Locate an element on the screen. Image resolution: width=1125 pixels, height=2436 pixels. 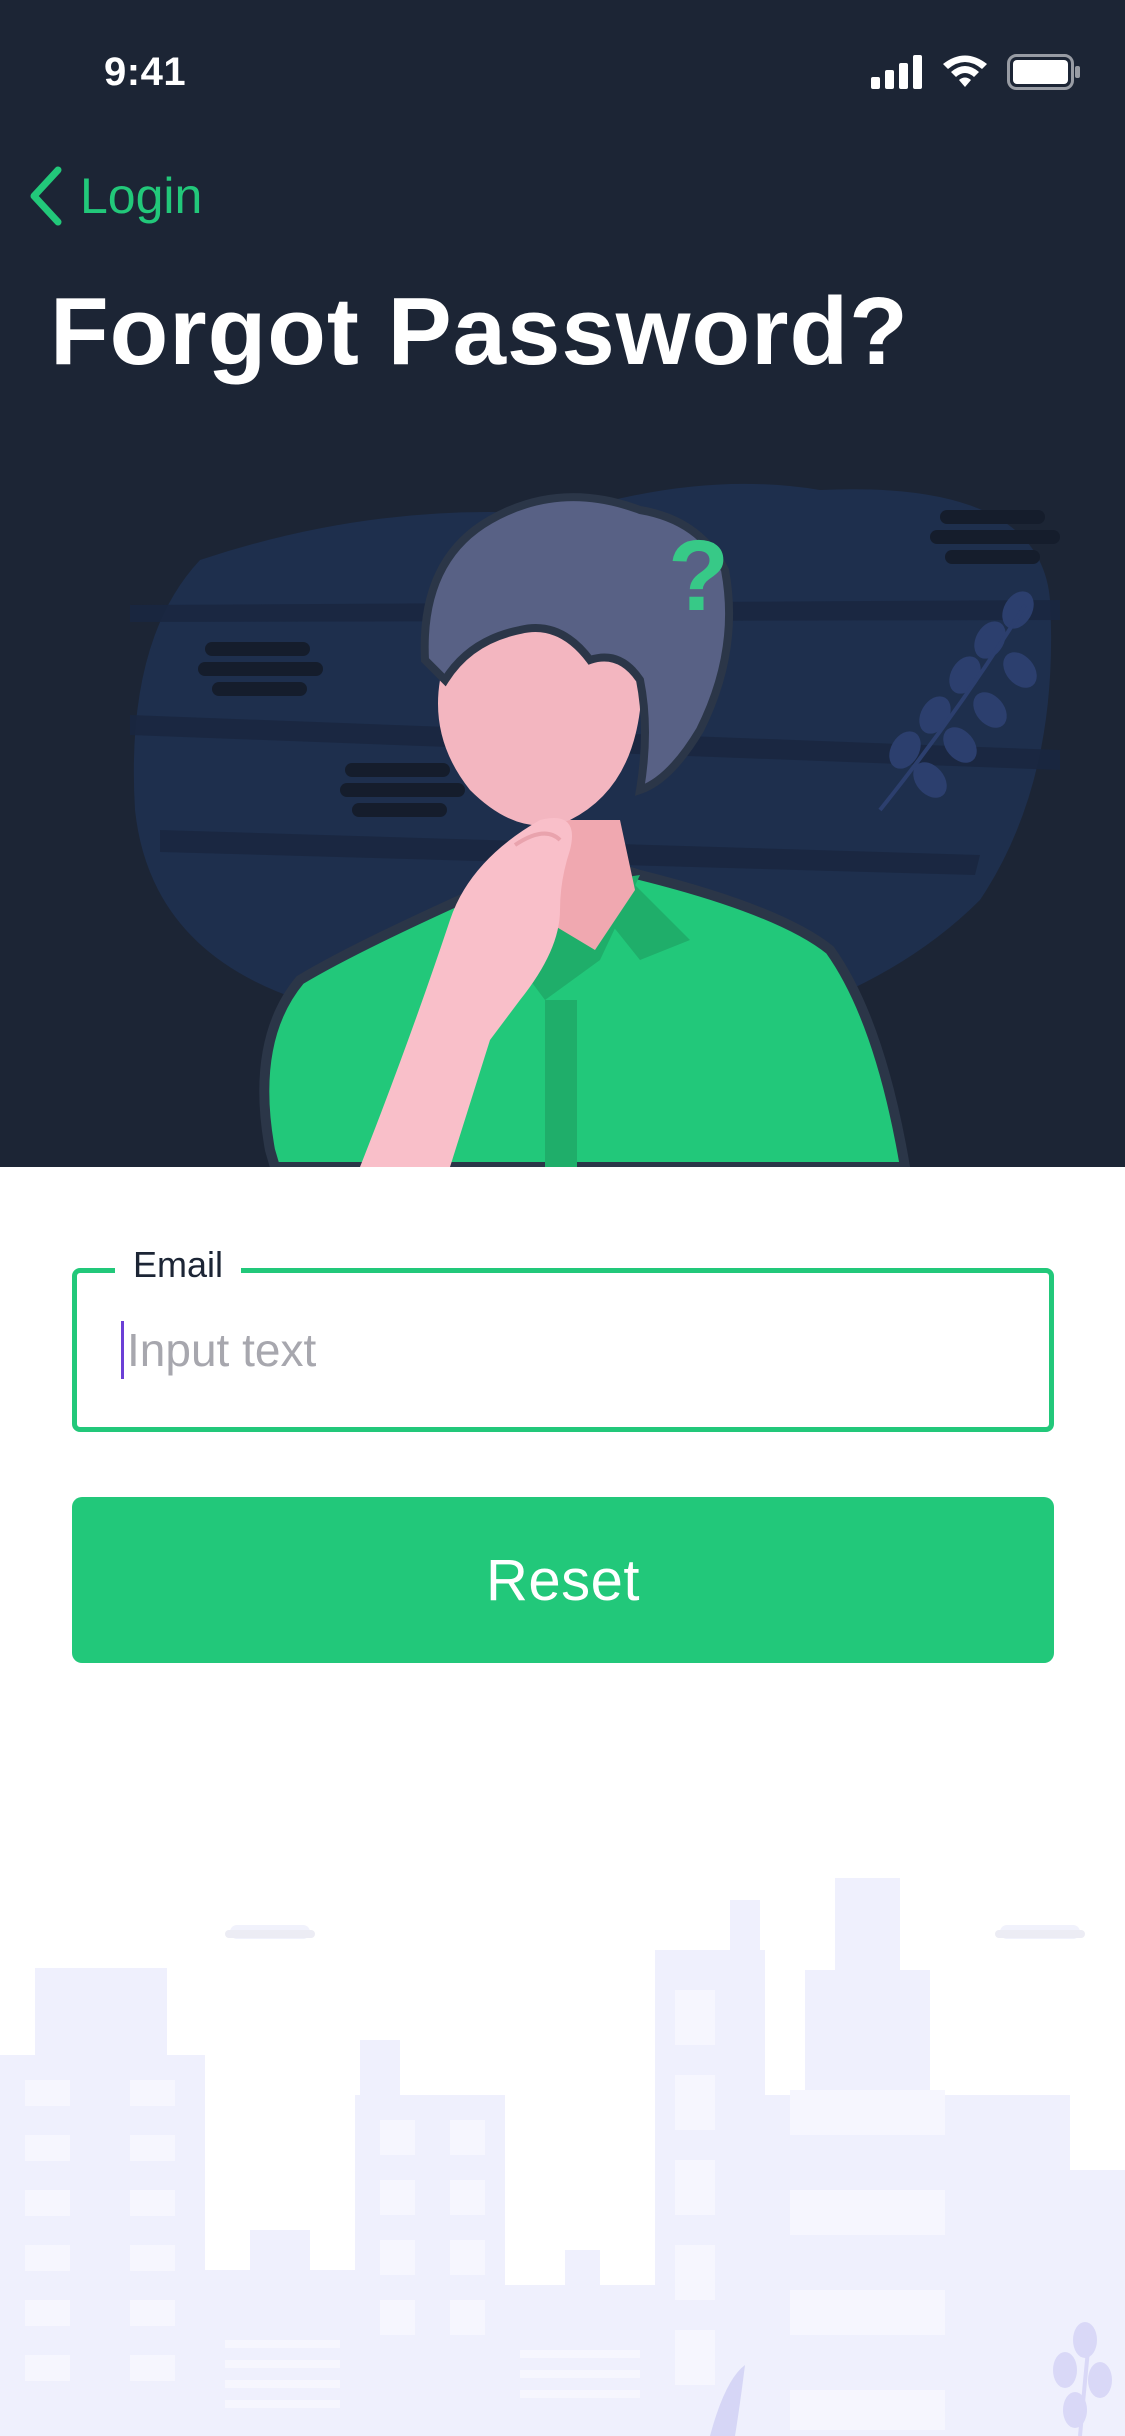
email-field: Email is located at coordinates (563, 1337).